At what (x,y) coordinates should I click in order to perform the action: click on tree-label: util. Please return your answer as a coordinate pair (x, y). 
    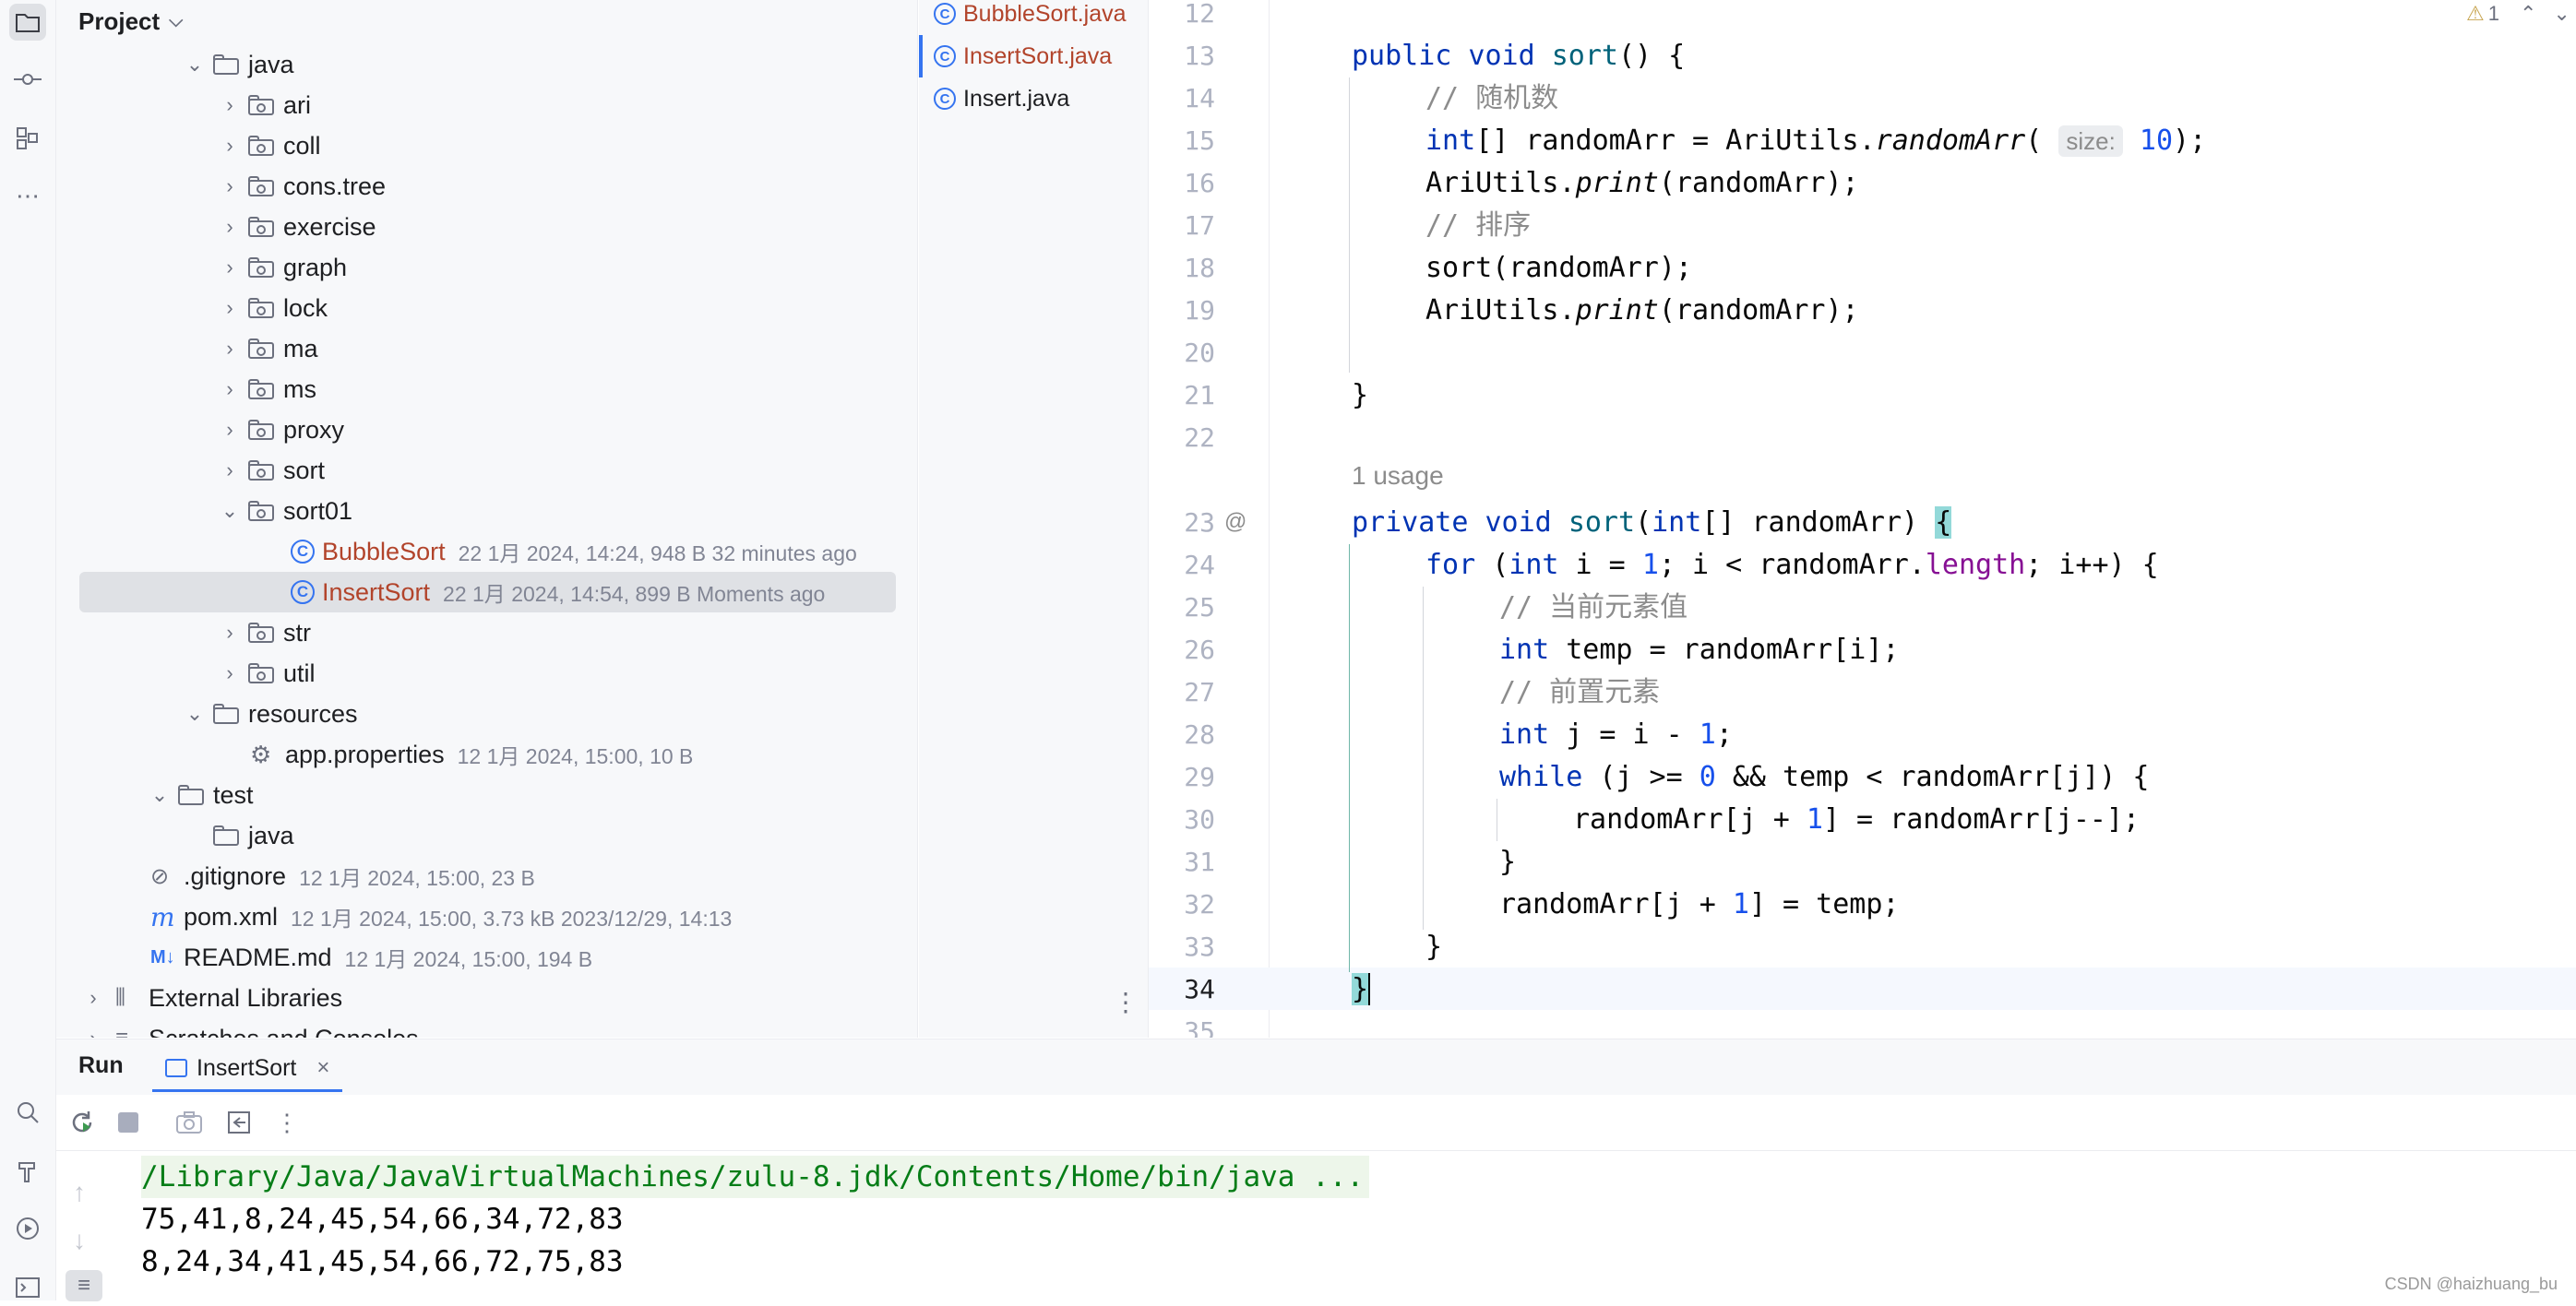
    Looking at the image, I should click on (299, 673).